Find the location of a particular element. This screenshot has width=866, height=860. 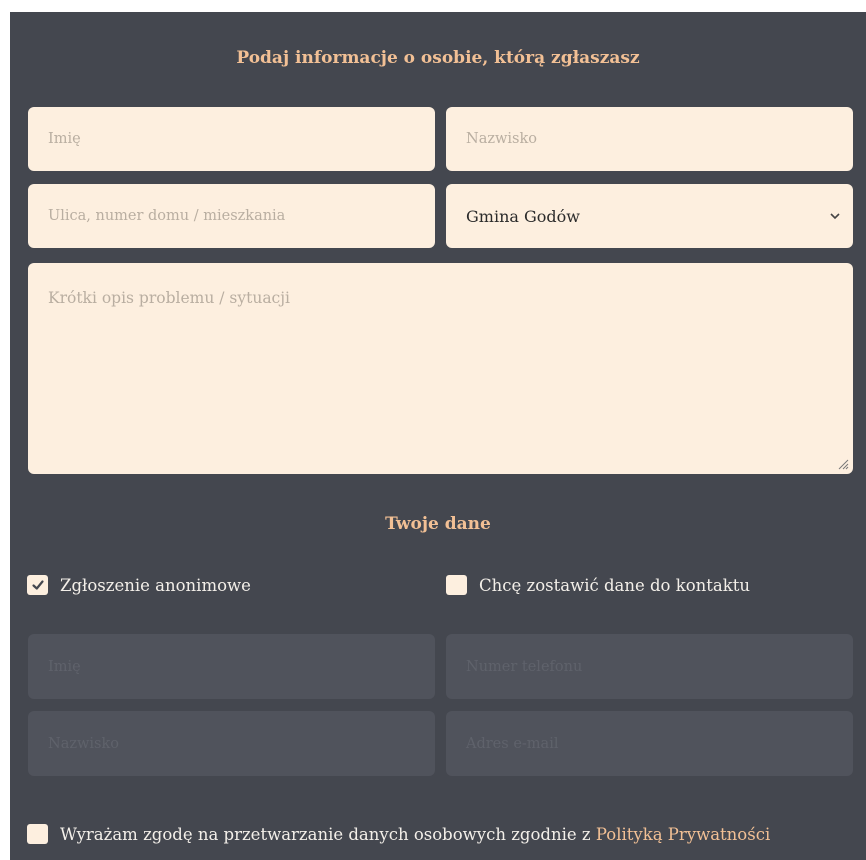

address-placeholder: Ulica, numer domu / mieszkania is located at coordinates (167, 216).